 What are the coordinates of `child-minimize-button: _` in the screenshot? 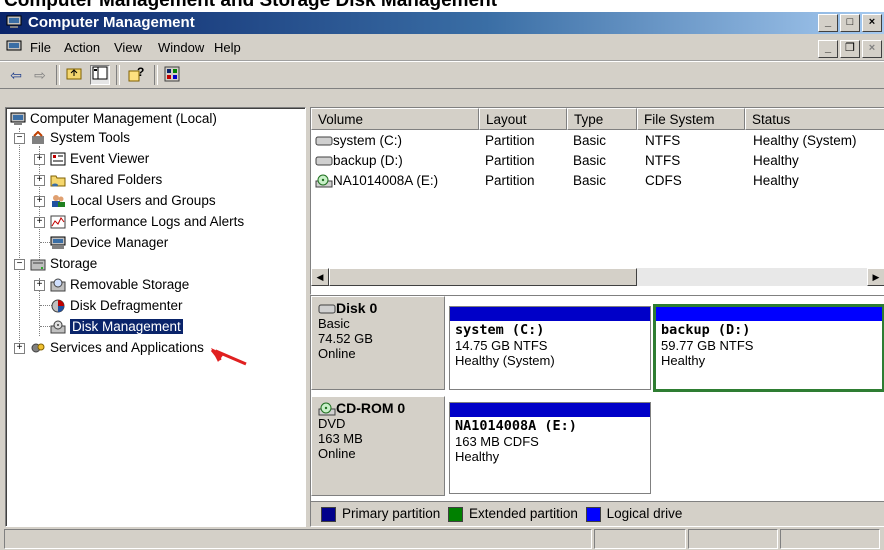 It's located at (828, 49).